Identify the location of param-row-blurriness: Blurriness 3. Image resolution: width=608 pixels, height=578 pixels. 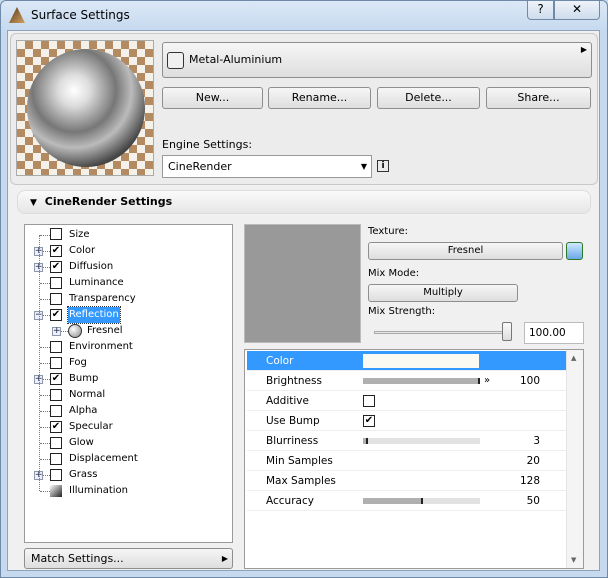
(406, 441).